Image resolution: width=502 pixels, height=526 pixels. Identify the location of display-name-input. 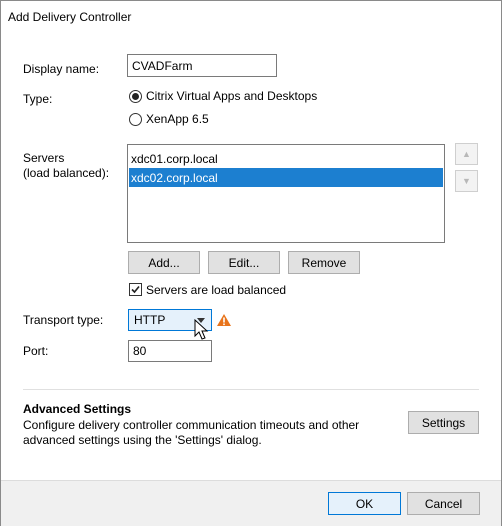
(202, 65).